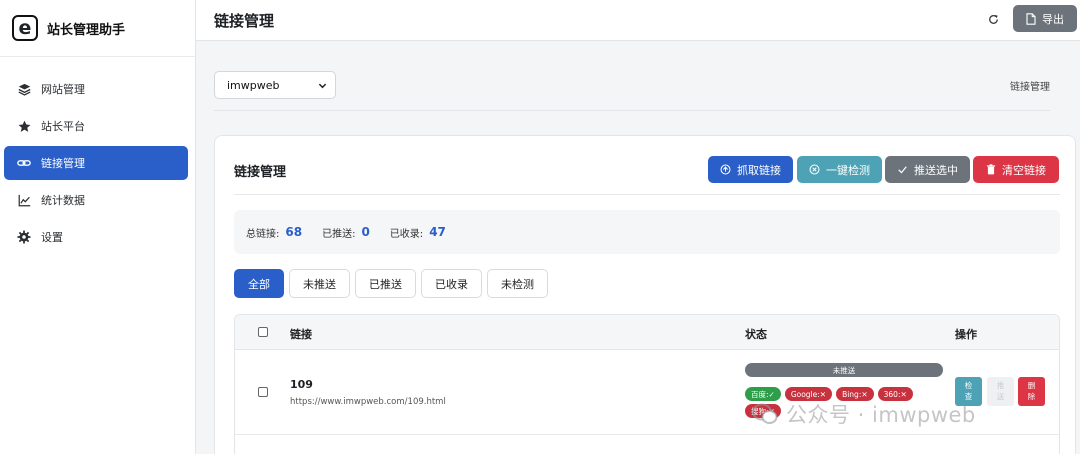  What do you see at coordinates (647, 232) in the screenshot?
I see `stats-bar: 总链接: 68 已推送: 0 已收录: 47` at bounding box center [647, 232].